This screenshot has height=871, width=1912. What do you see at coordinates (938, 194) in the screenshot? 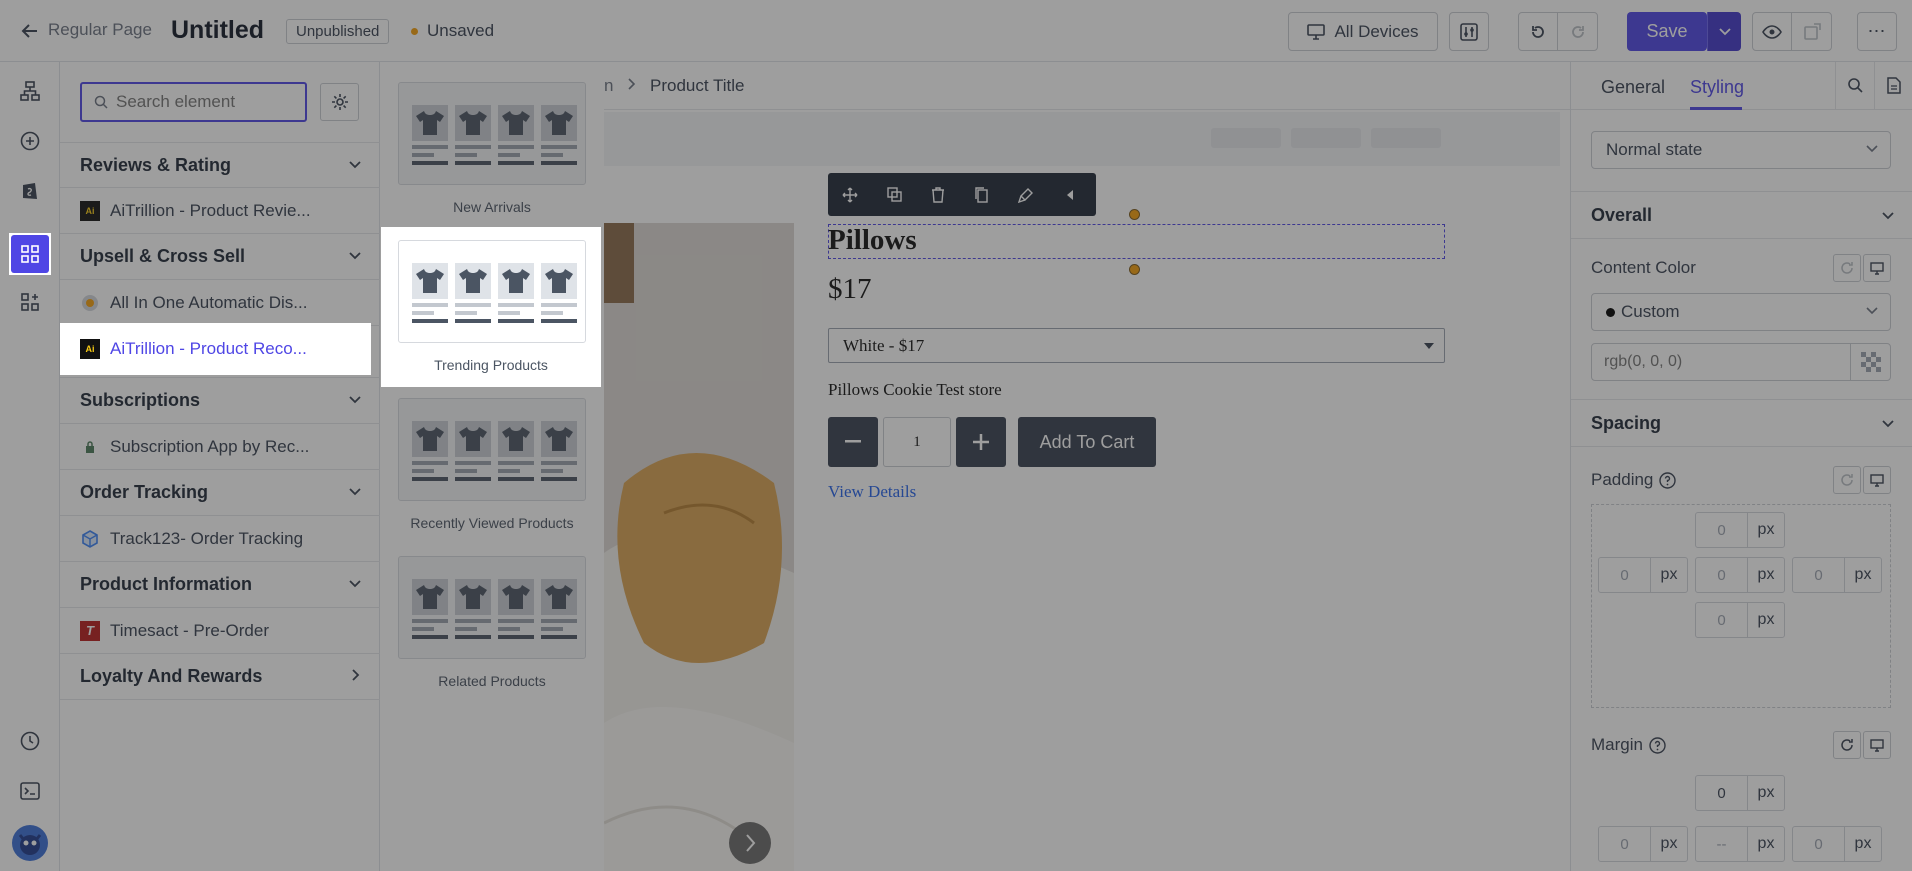
I see `delete-icon` at bounding box center [938, 194].